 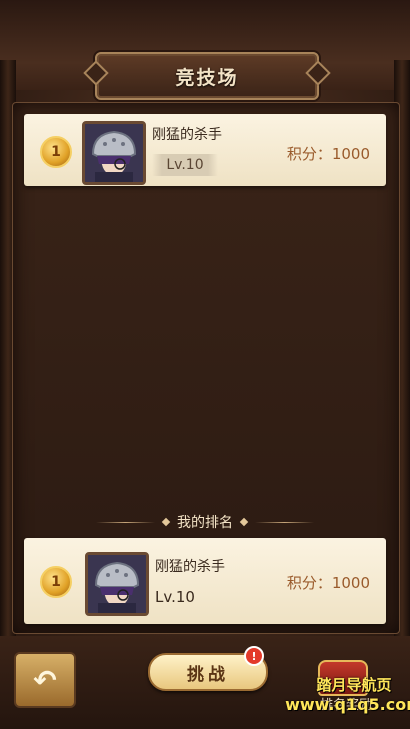 I want to click on my-ranking-divider: 我的排名, so click(x=205, y=522).